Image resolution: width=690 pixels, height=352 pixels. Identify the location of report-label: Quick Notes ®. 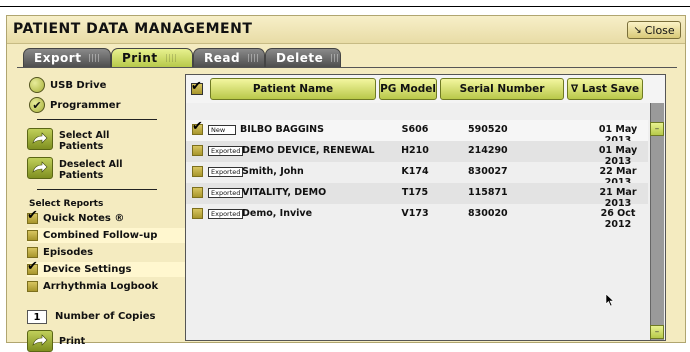
(84, 218).